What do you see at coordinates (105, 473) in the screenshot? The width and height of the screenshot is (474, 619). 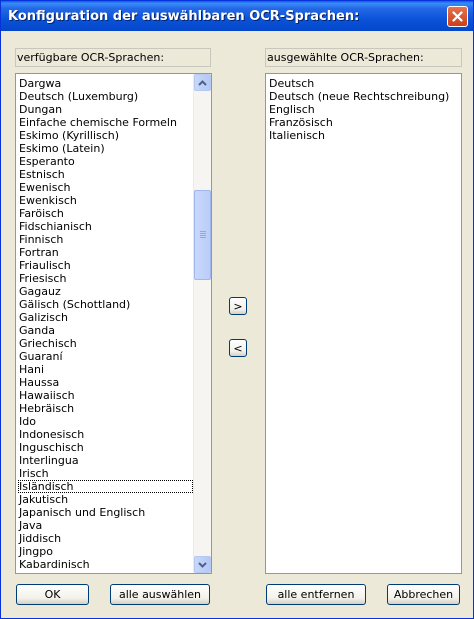 I see `available-language-item: Irisch` at bounding box center [105, 473].